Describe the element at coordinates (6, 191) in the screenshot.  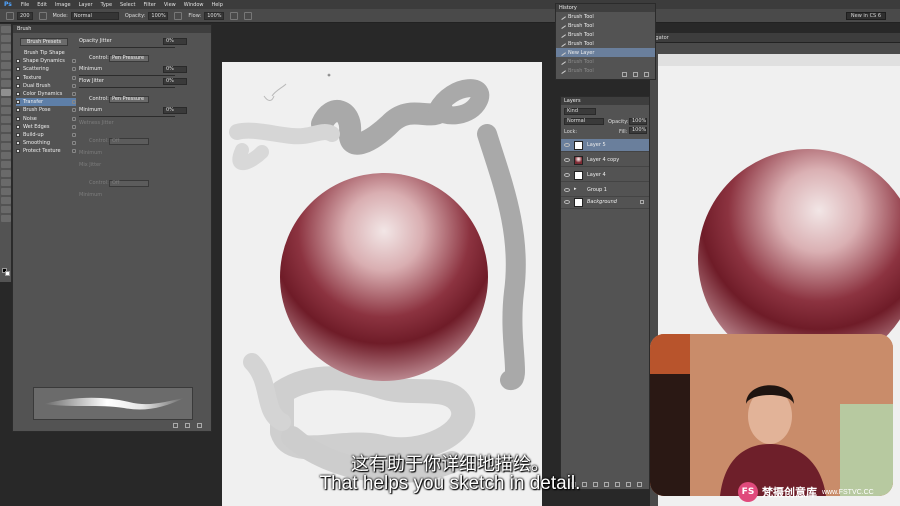
I see `hand-tool-icon` at that location.